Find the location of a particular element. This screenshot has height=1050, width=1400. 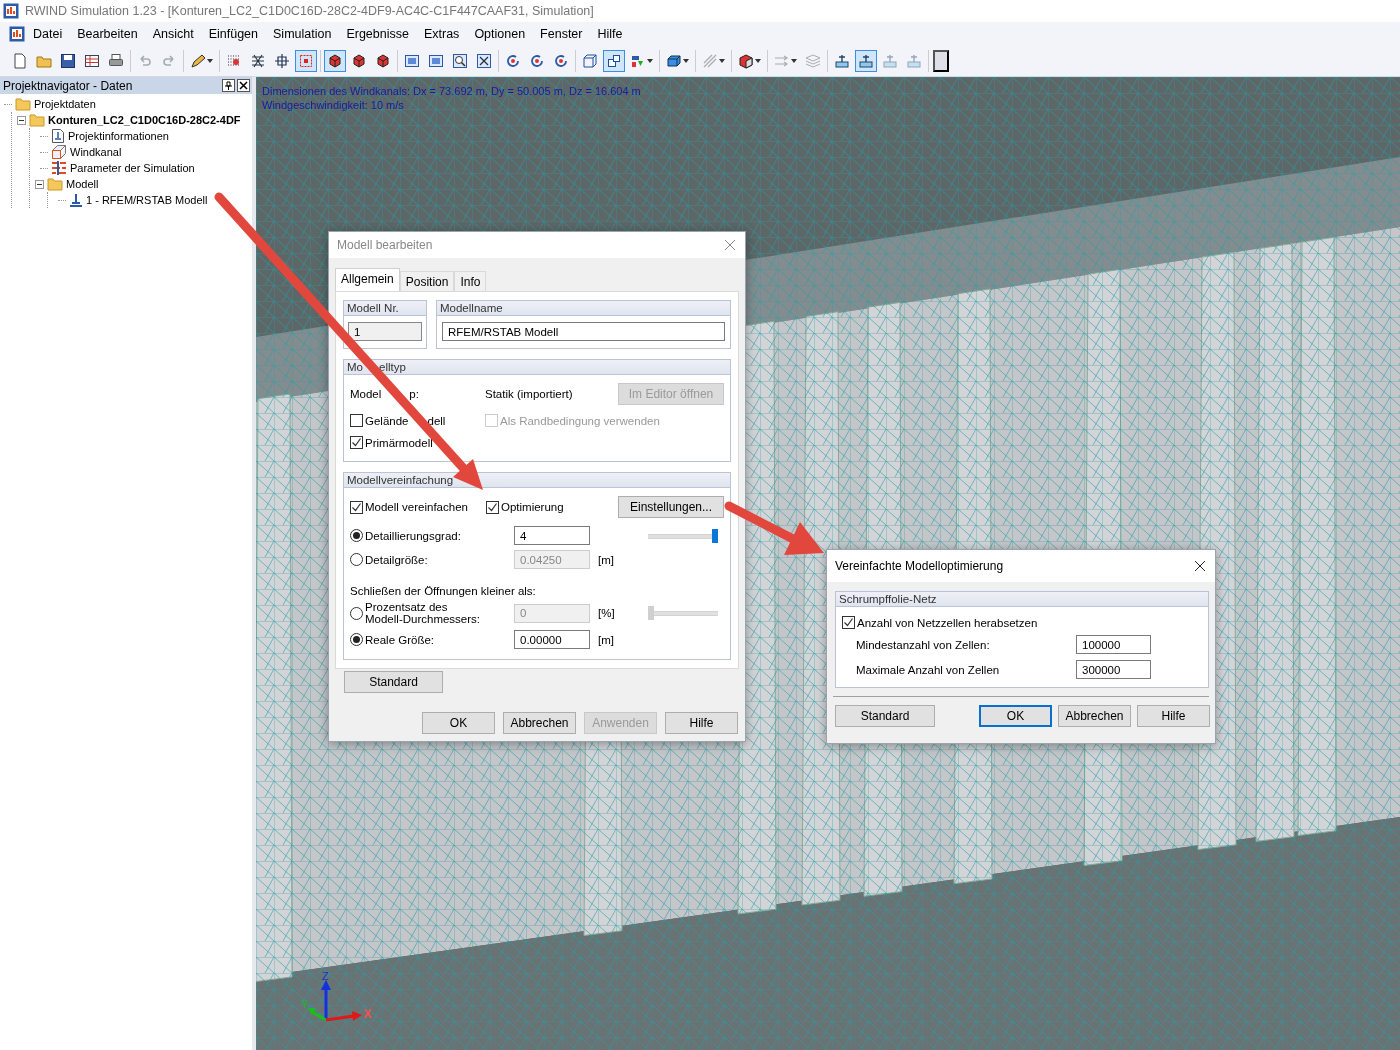

group-title: elltyp is located at coordinates (392, 367).